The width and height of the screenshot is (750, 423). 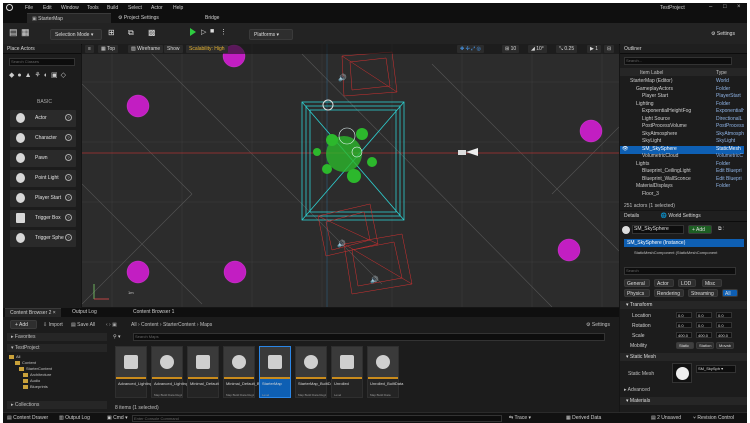 What do you see at coordinates (689, 253) in the screenshot?
I see `static-mesh-component-row: StaticMeshComponent (StaticMeshComponent` at bounding box center [689, 253].